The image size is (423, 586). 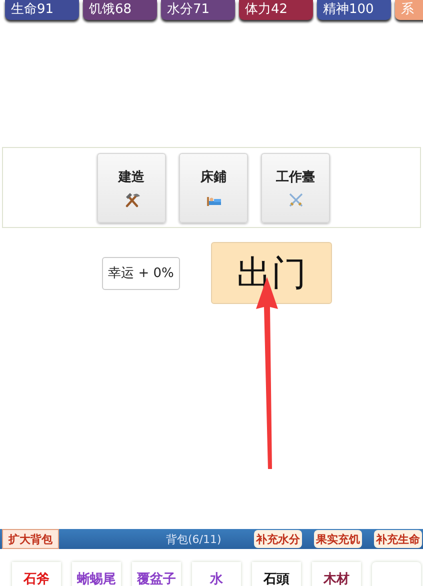 I want to click on go-out-button: 出门, so click(x=271, y=273).